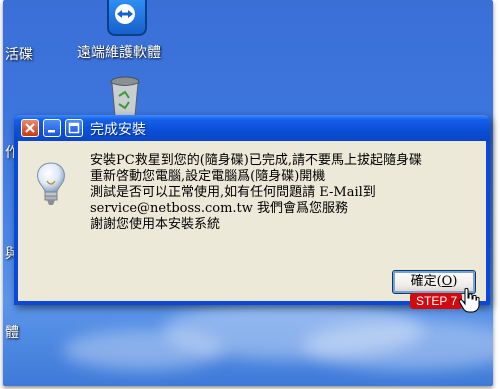 This screenshot has height=389, width=500. I want to click on close-button, so click(30, 128).